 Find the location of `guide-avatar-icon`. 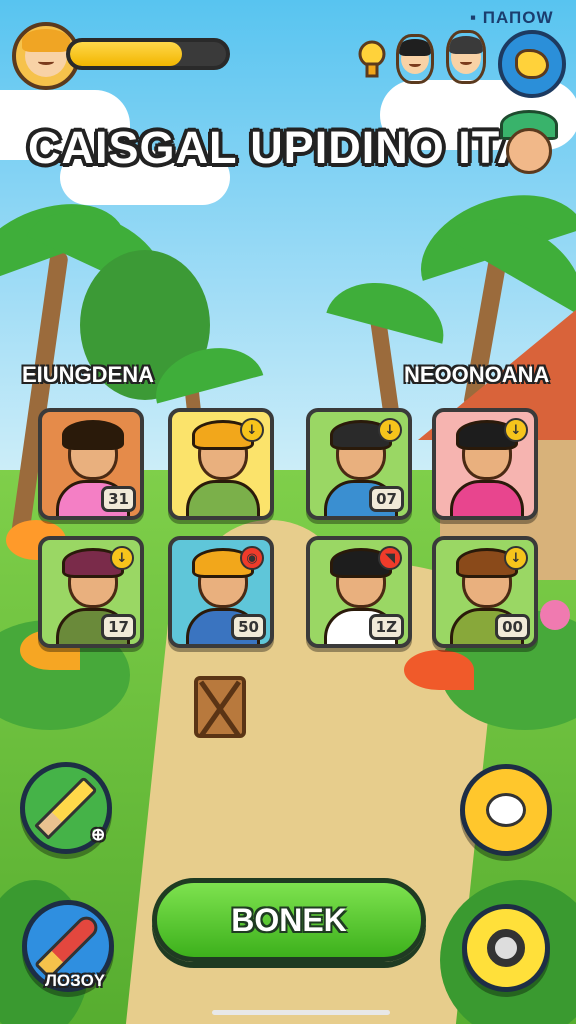

guide-avatar-icon is located at coordinates (529, 147).